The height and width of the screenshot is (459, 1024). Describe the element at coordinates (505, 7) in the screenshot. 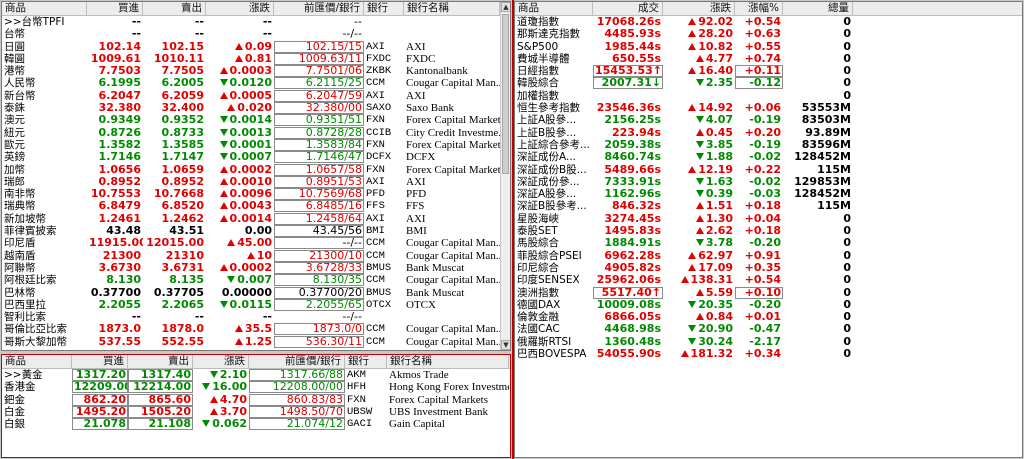

I see `scroll-up-icon: ▲` at that location.